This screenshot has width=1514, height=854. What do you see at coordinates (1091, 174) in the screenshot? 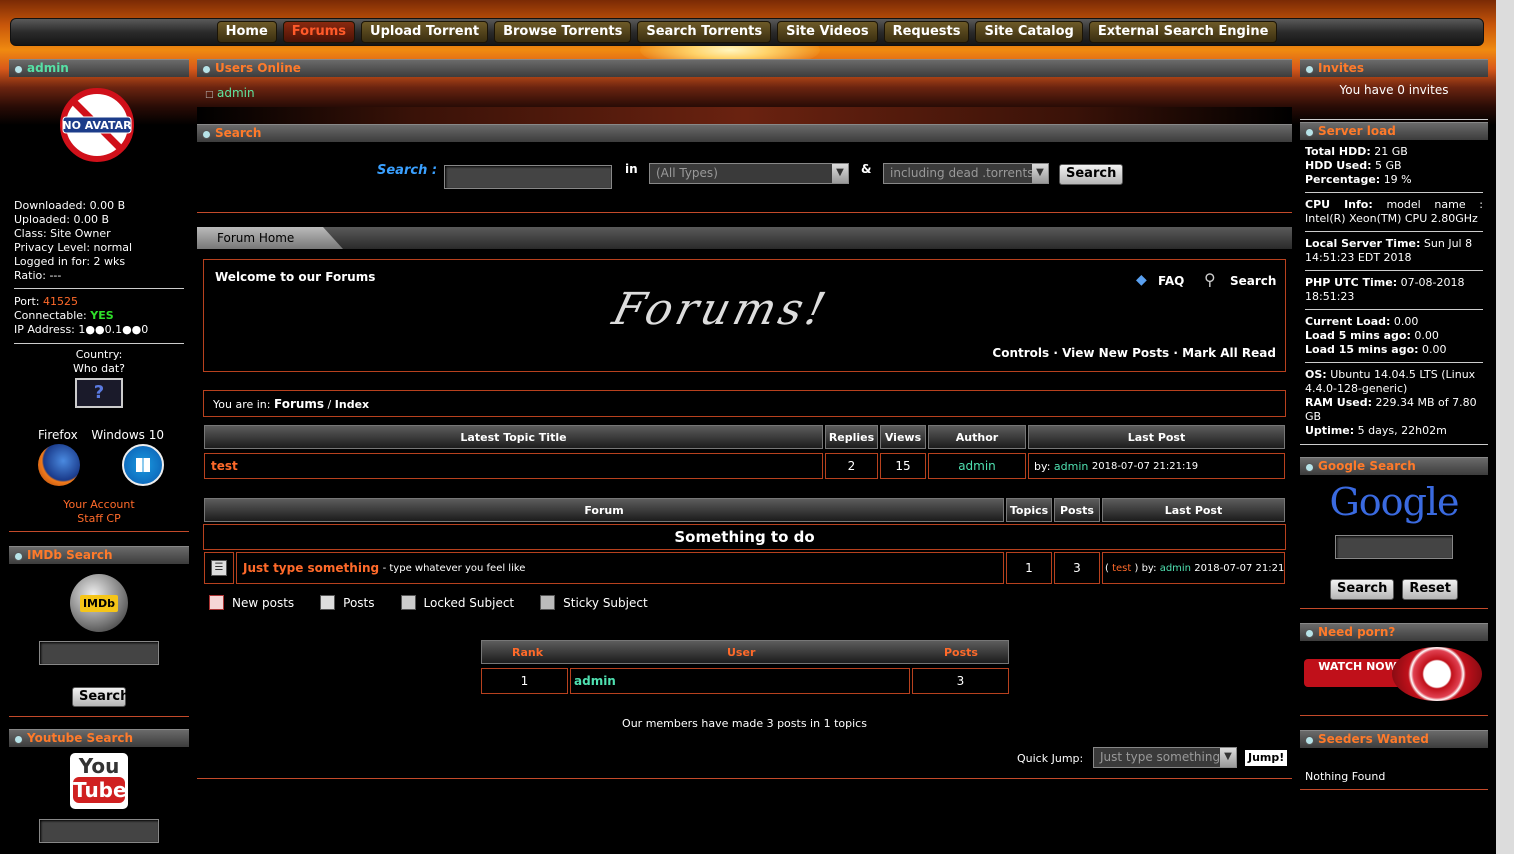
I see `search-button: Search` at bounding box center [1091, 174].